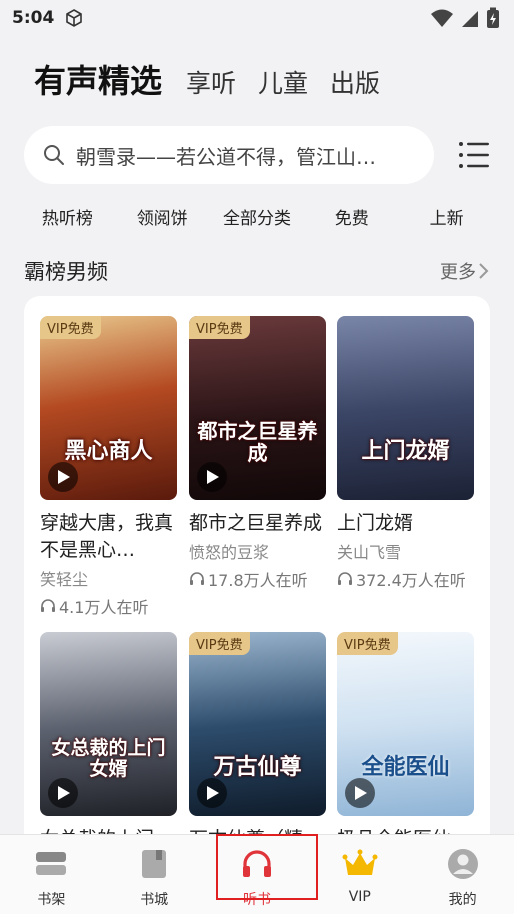  I want to click on book-cover: VIP免费 全能医仙, so click(405, 724).